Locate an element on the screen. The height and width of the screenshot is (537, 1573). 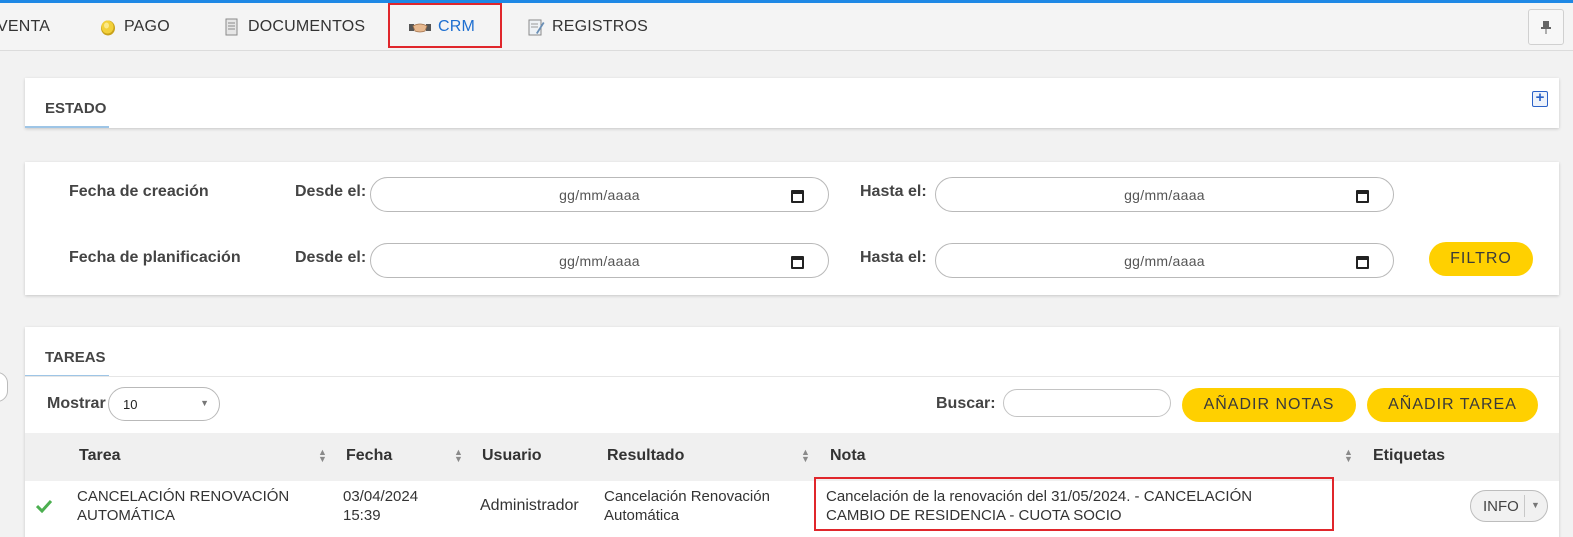
cell-text: 15:39 is located at coordinates (362, 515).